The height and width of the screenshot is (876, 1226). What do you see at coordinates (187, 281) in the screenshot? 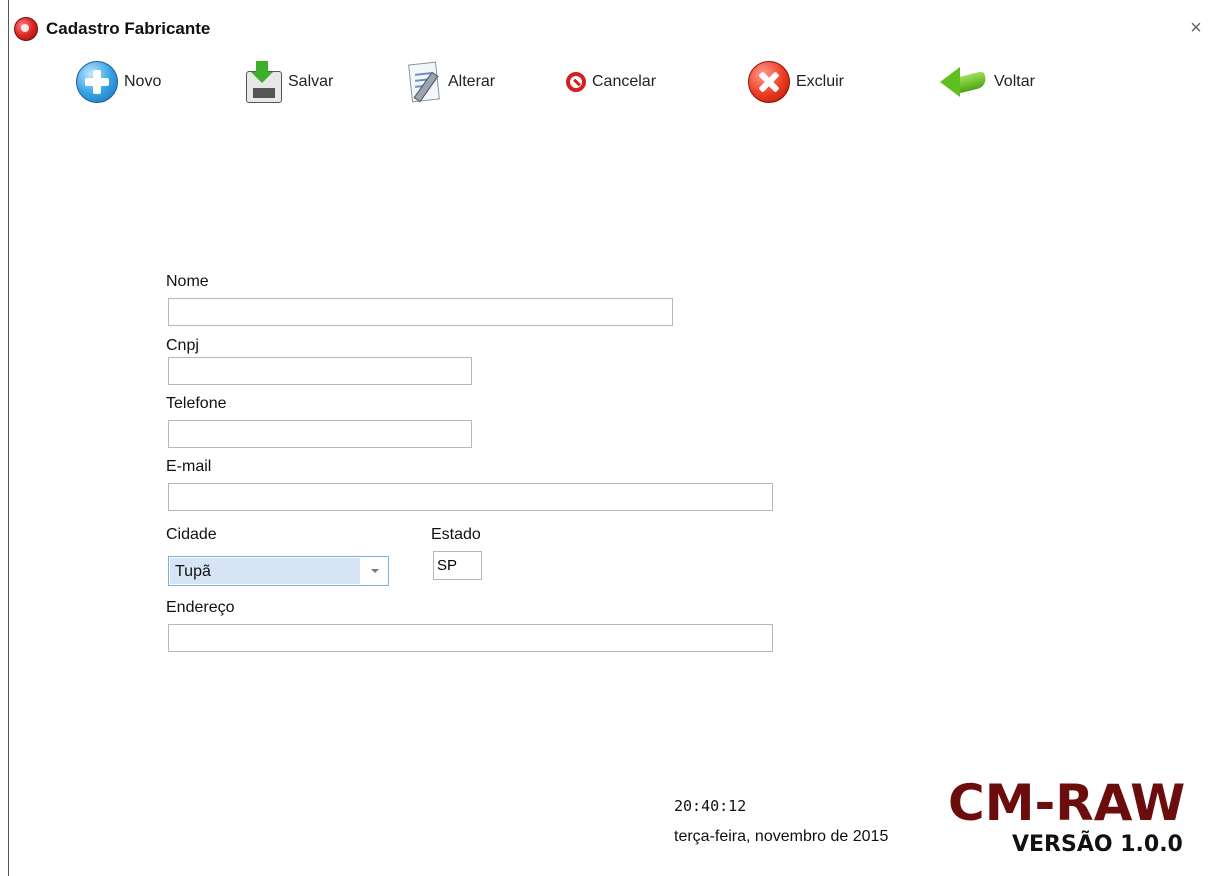
I see `nome-label: Nome` at bounding box center [187, 281].